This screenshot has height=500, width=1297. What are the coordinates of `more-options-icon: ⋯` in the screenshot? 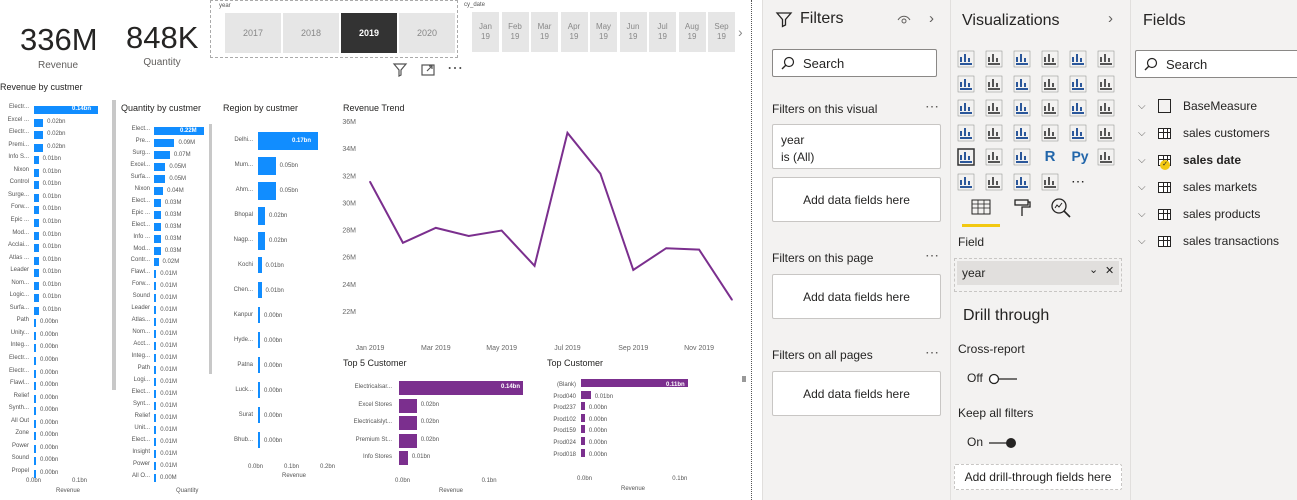 It's located at (455, 68).